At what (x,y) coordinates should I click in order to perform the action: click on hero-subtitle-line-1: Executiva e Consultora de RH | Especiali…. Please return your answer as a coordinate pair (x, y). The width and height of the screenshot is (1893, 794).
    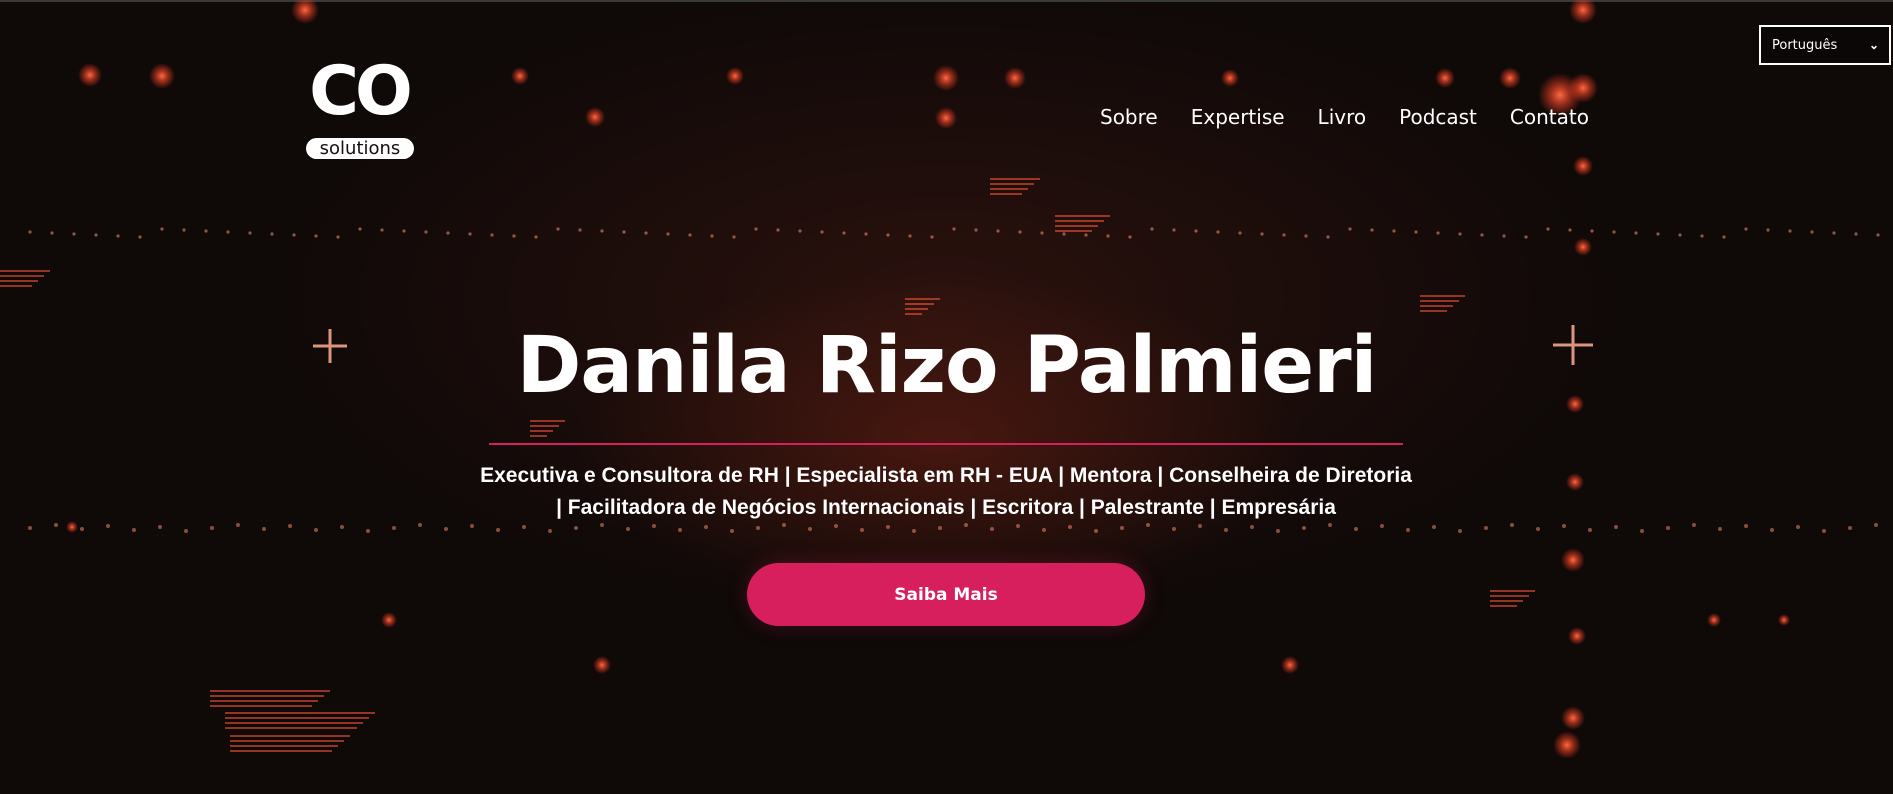
    Looking at the image, I should click on (946, 475).